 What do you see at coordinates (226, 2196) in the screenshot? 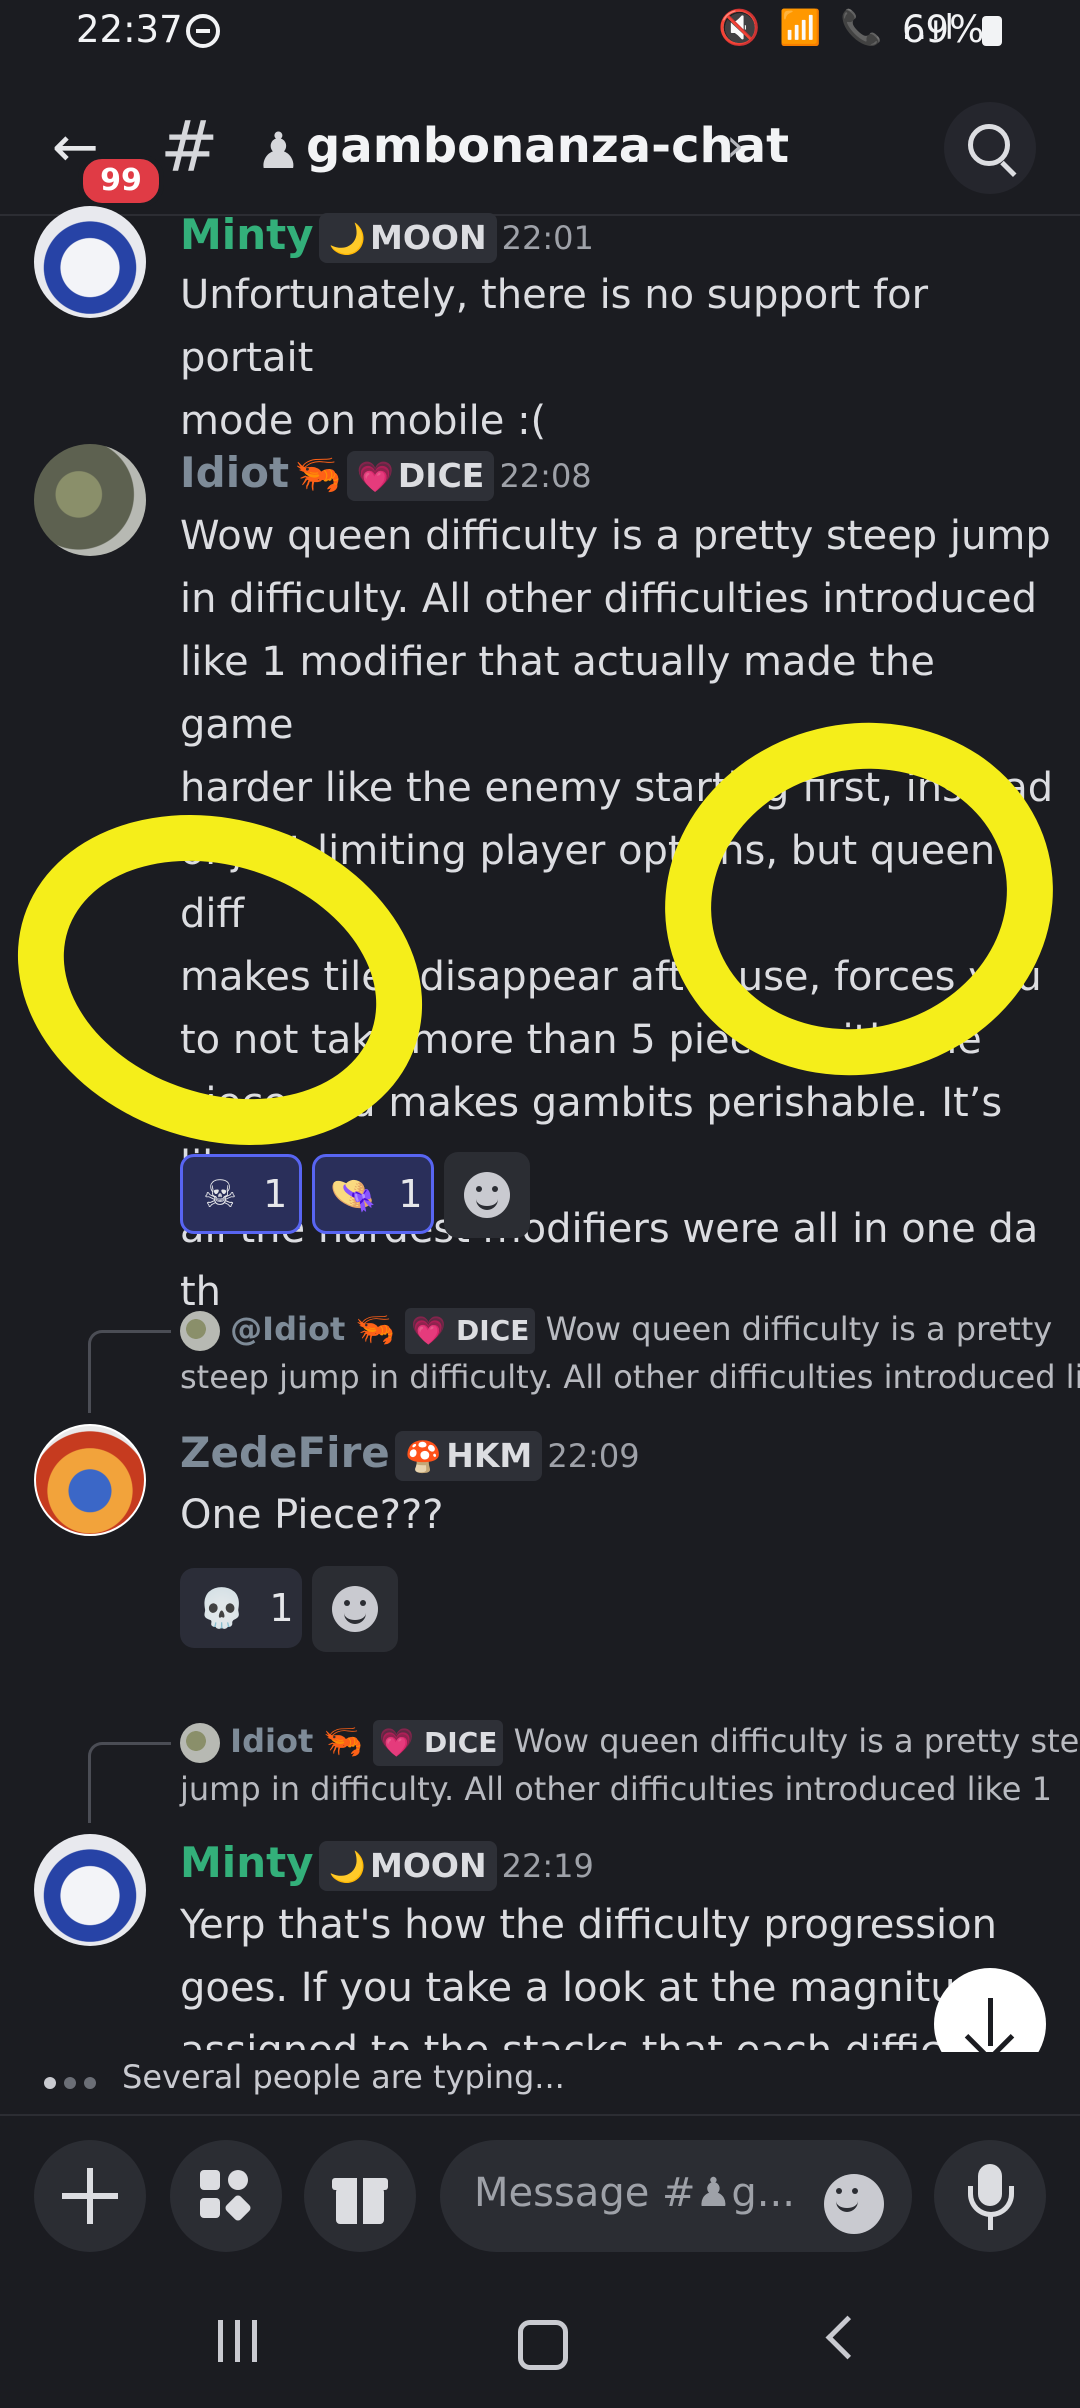
I see `apps-button` at bounding box center [226, 2196].